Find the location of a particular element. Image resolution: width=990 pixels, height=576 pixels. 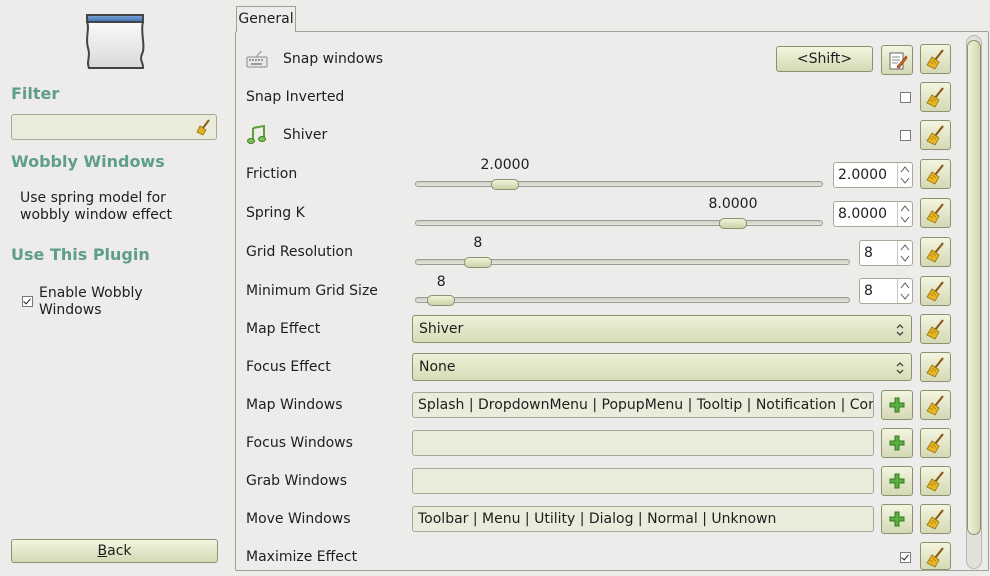

back-label-rest: ack is located at coordinates (119, 551).